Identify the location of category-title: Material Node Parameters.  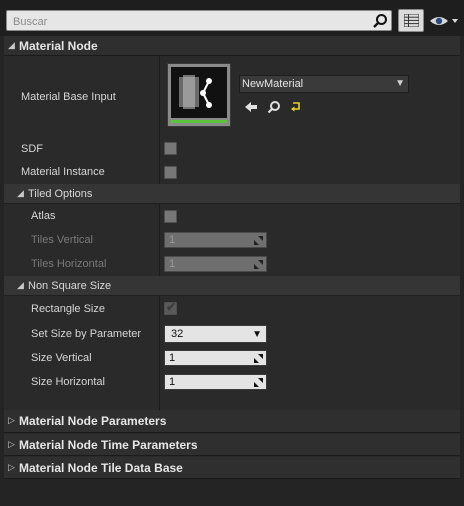
(93, 421).